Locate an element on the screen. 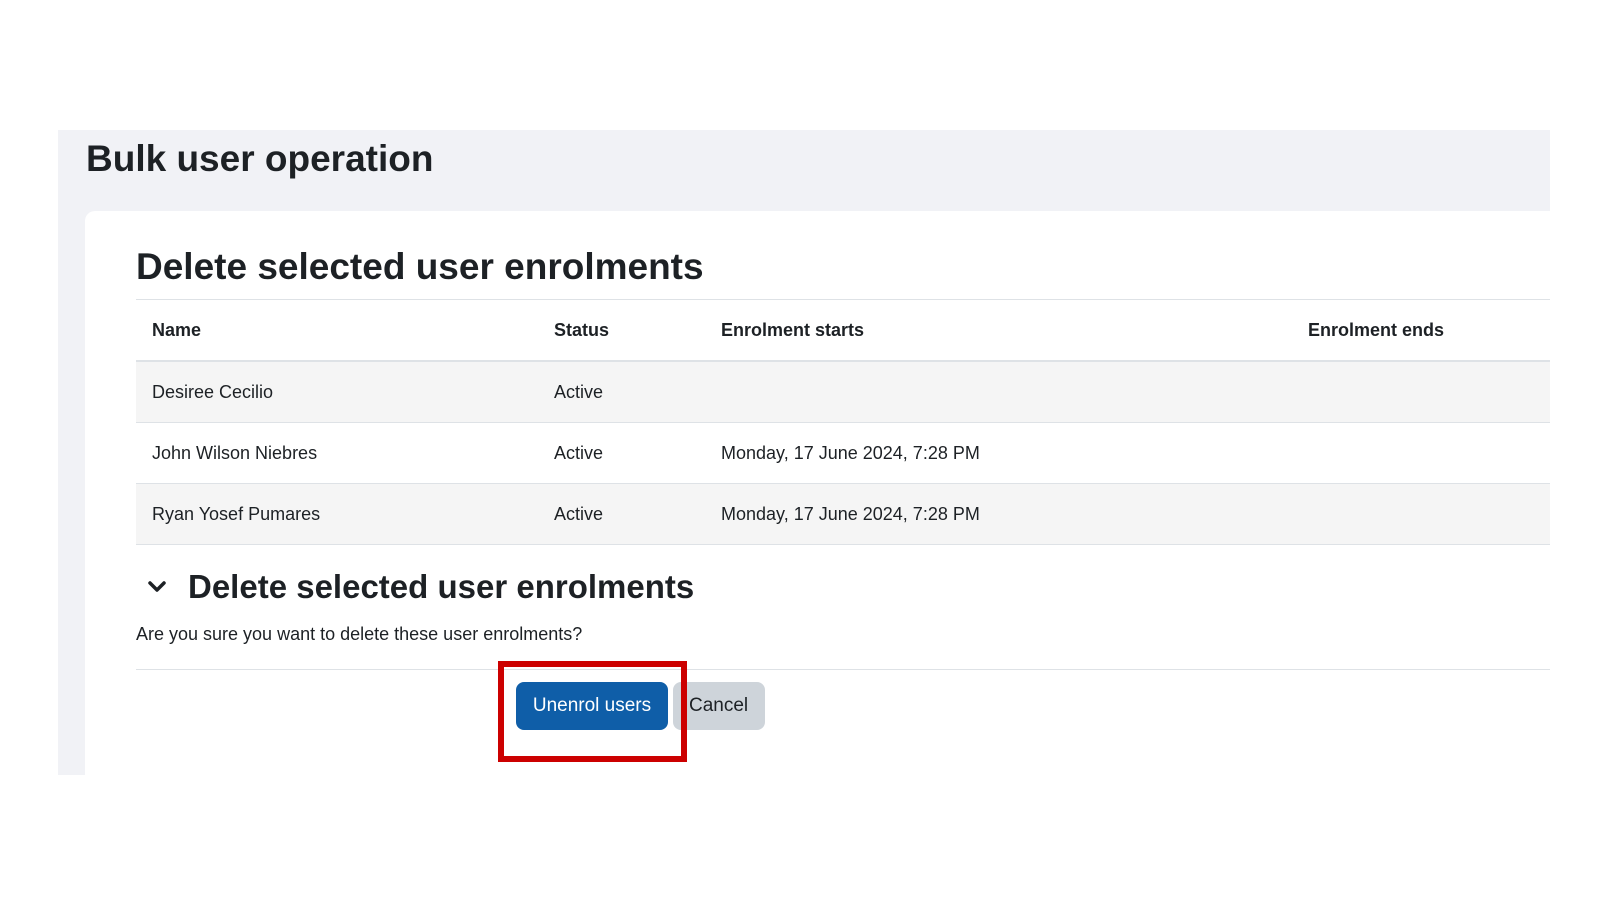 The image size is (1600, 900). chevron-down-icon is located at coordinates (157, 587).